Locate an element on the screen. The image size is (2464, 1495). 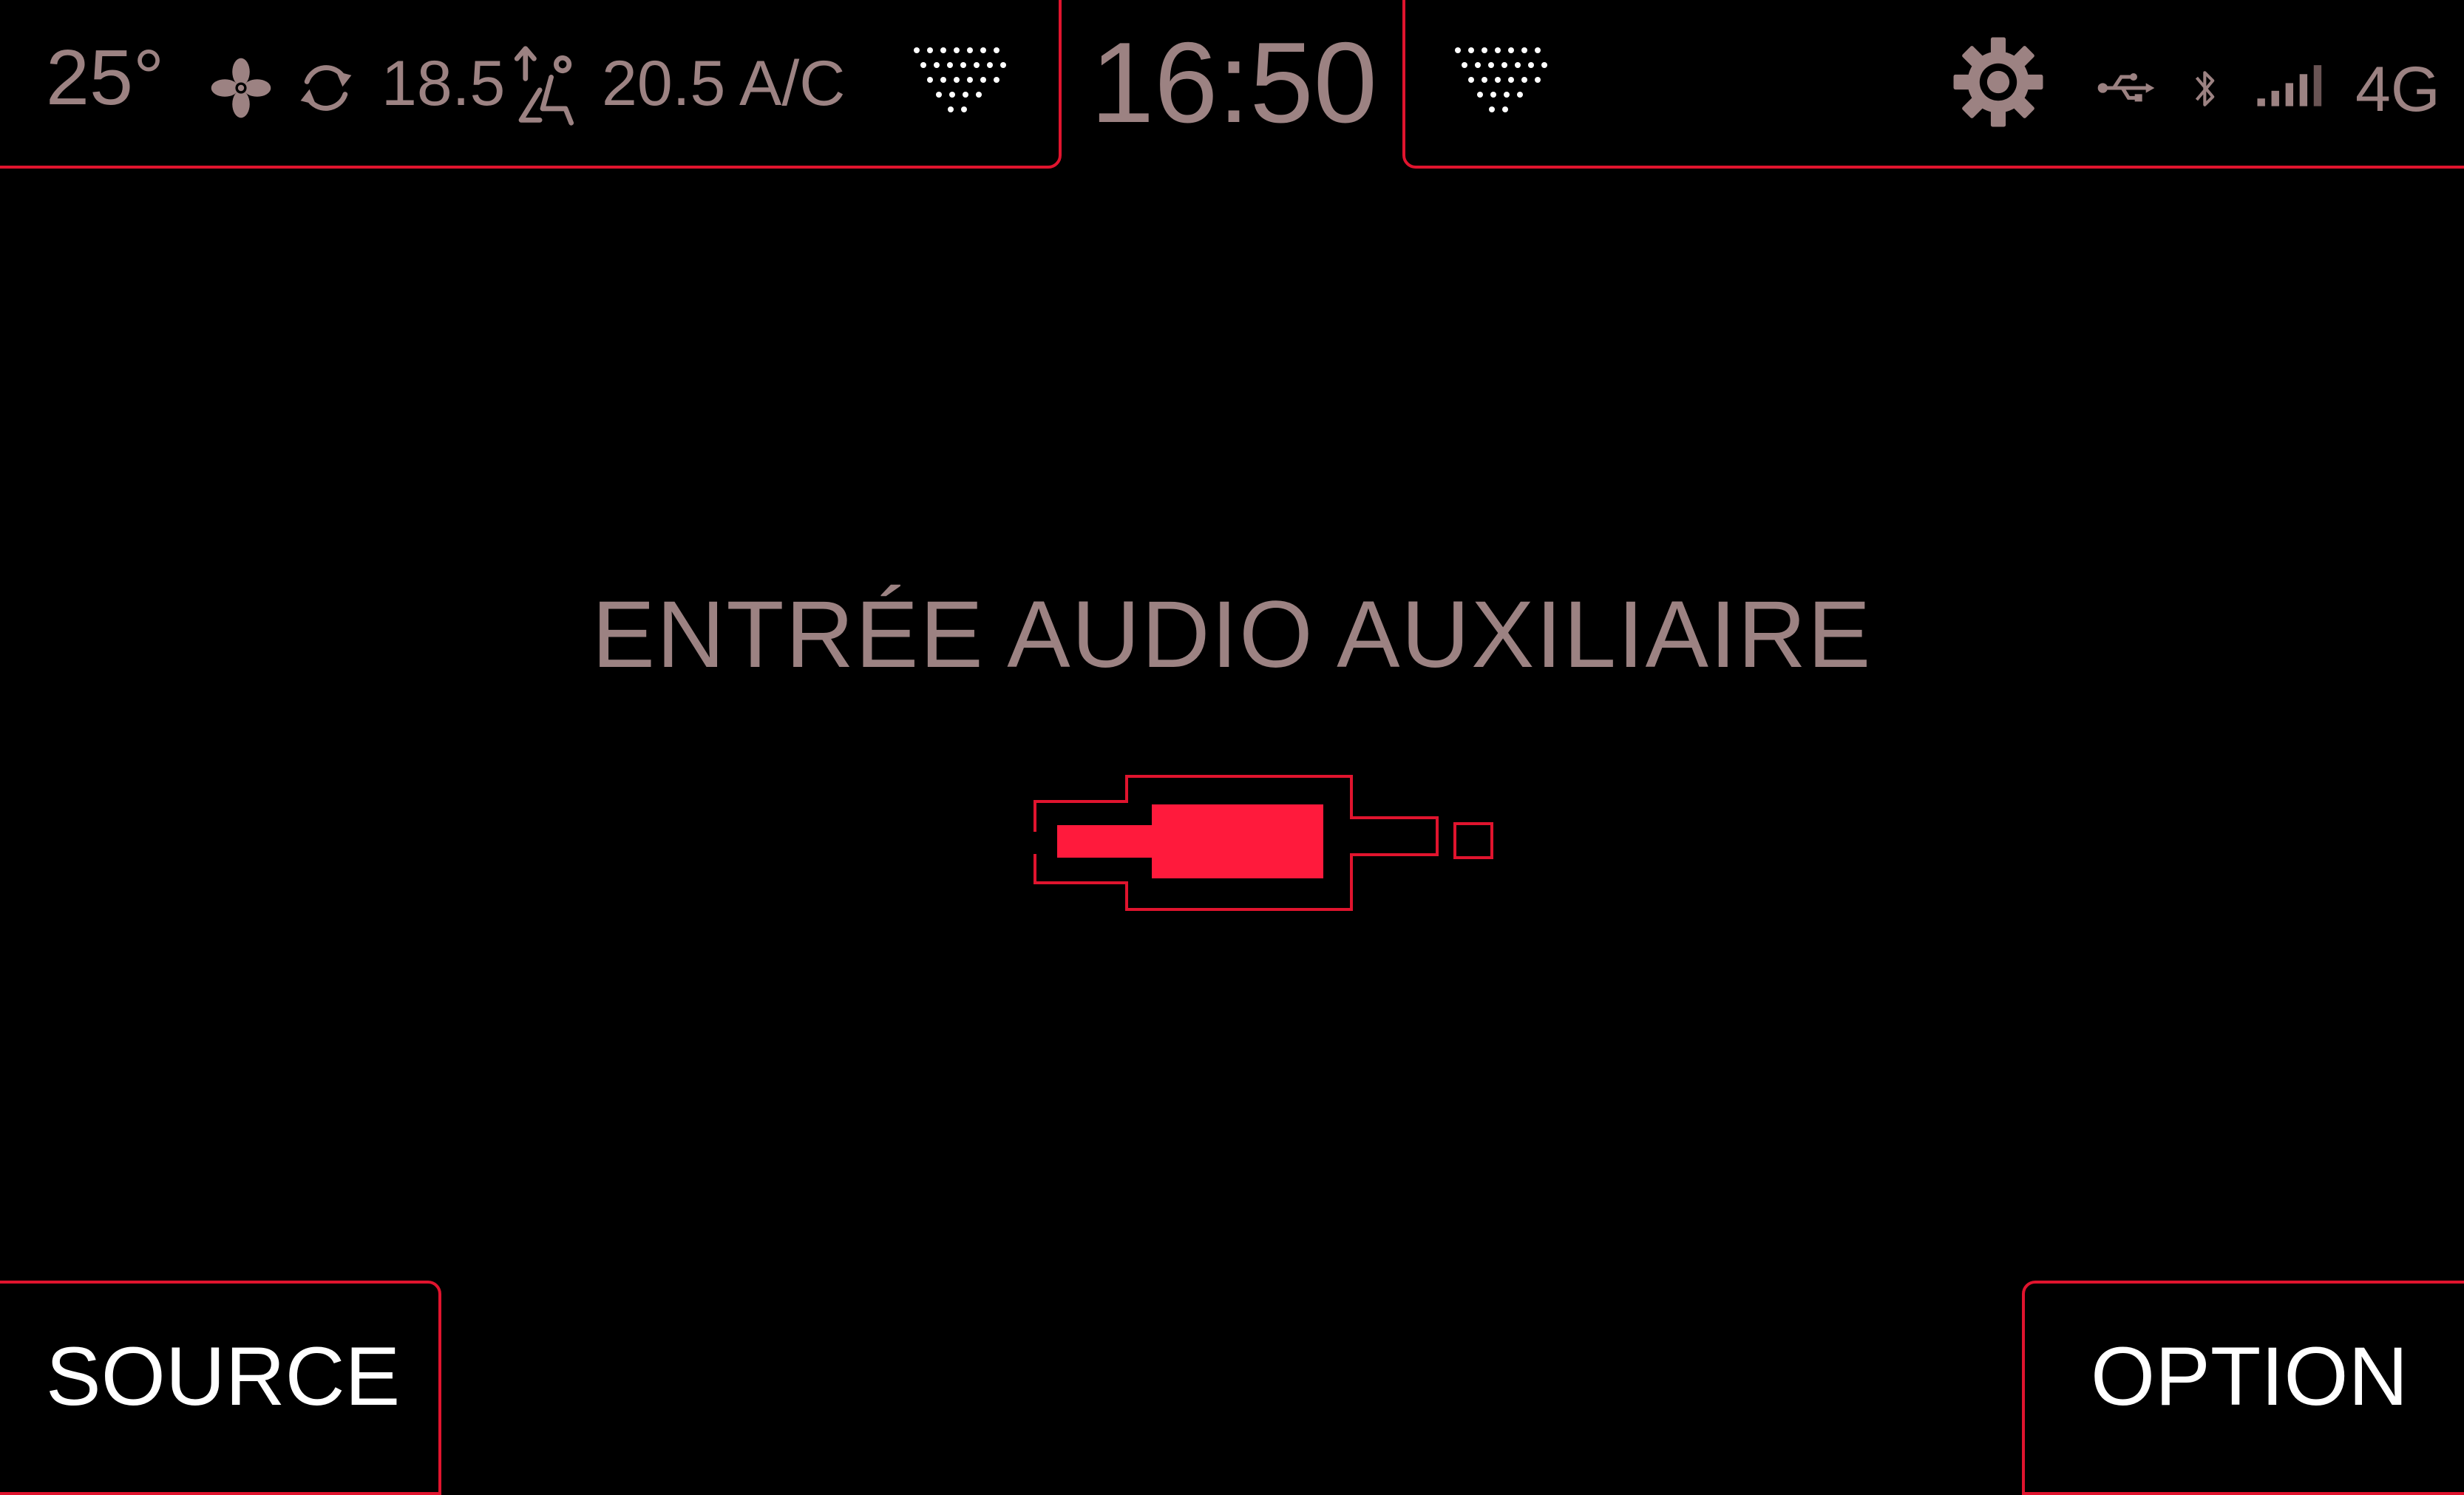
right-temperature-setpoint: 20.5 is located at coordinates (663, 83).